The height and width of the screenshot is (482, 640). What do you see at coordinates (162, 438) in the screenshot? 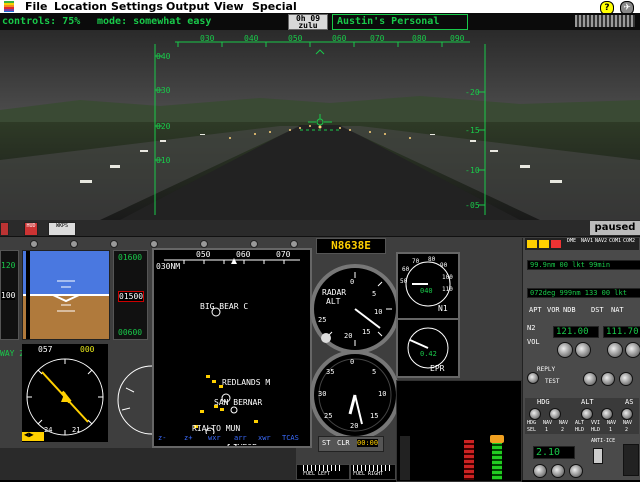
I see `map-zoom-out-button: z-` at bounding box center [162, 438].